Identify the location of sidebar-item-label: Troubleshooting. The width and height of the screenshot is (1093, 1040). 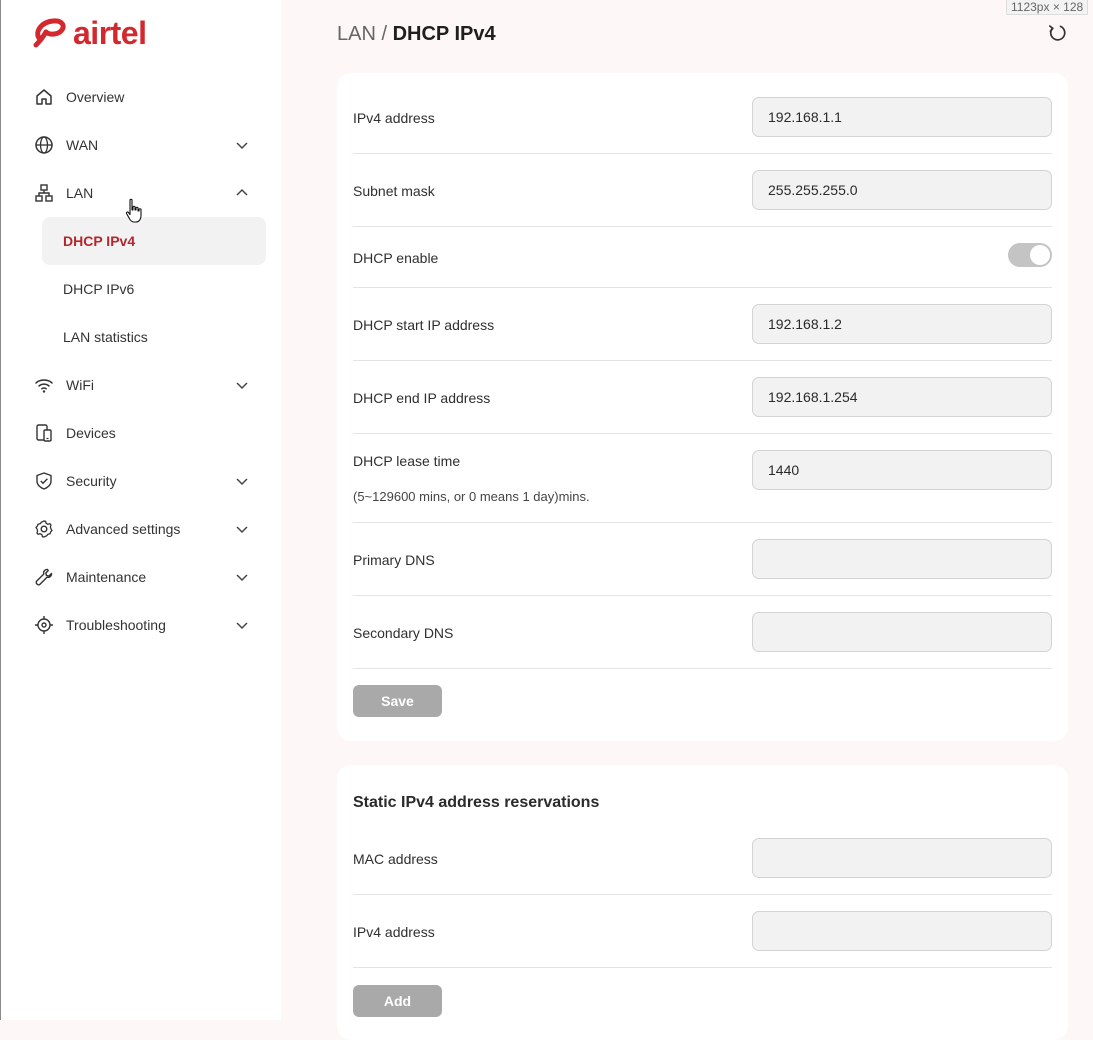
(116, 625).